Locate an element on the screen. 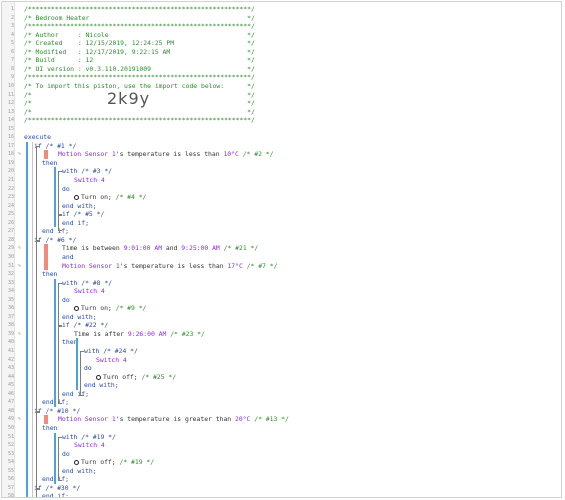 The height and width of the screenshot is (500, 565). line-number: 43 is located at coordinates (10, 368).